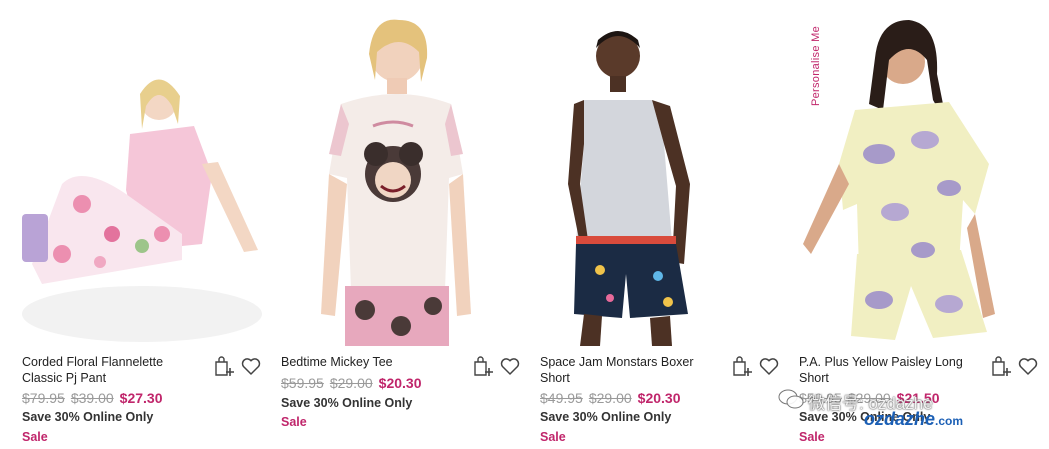  I want to click on original-price: $49.95, so click(561, 398).